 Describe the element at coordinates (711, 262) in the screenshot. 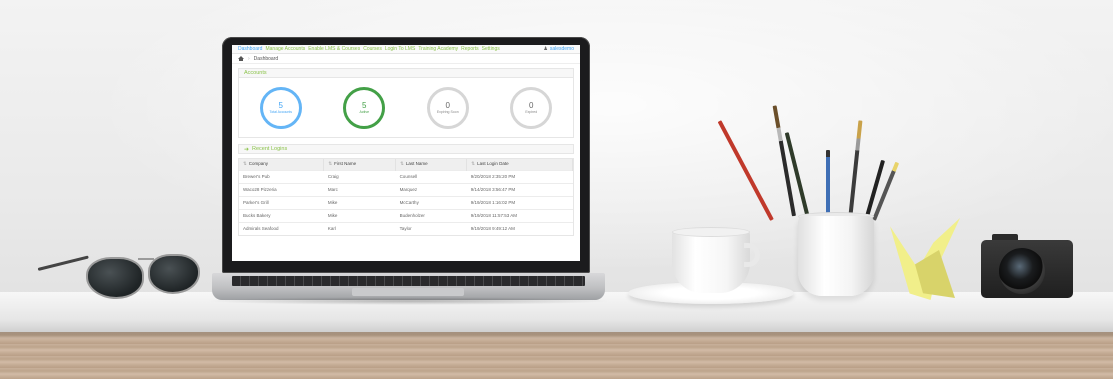

I see `coffee-cup` at that location.